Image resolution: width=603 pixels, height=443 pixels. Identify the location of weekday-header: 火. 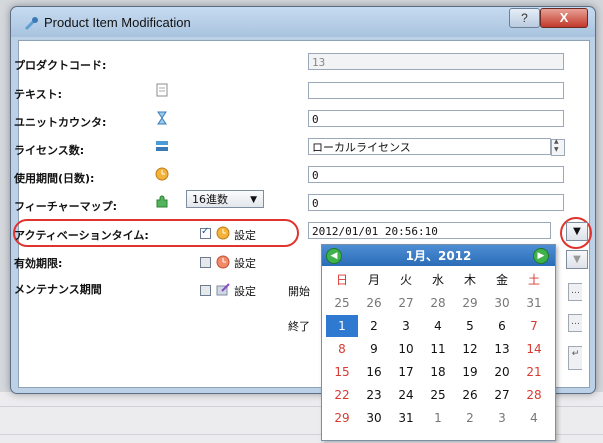
(405, 280).